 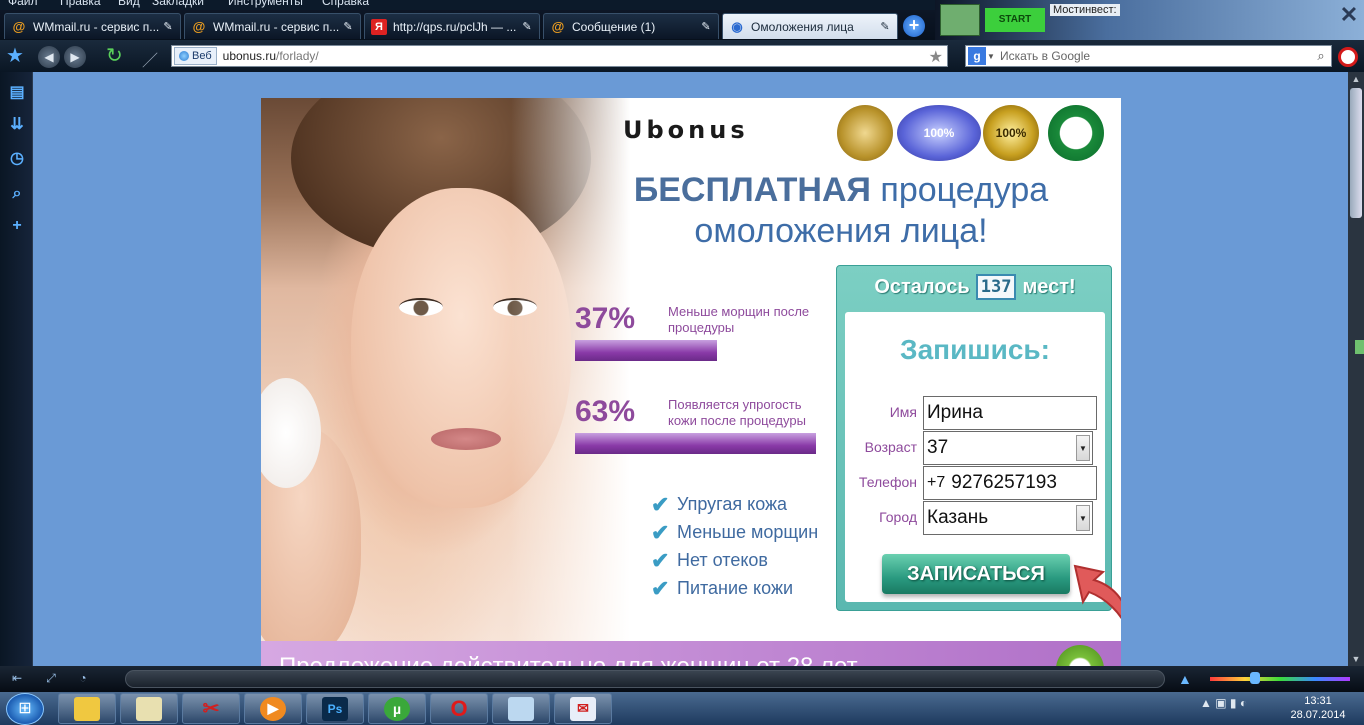 I want to click on scroll-up-icon: ▲, so click(x=1356, y=79).